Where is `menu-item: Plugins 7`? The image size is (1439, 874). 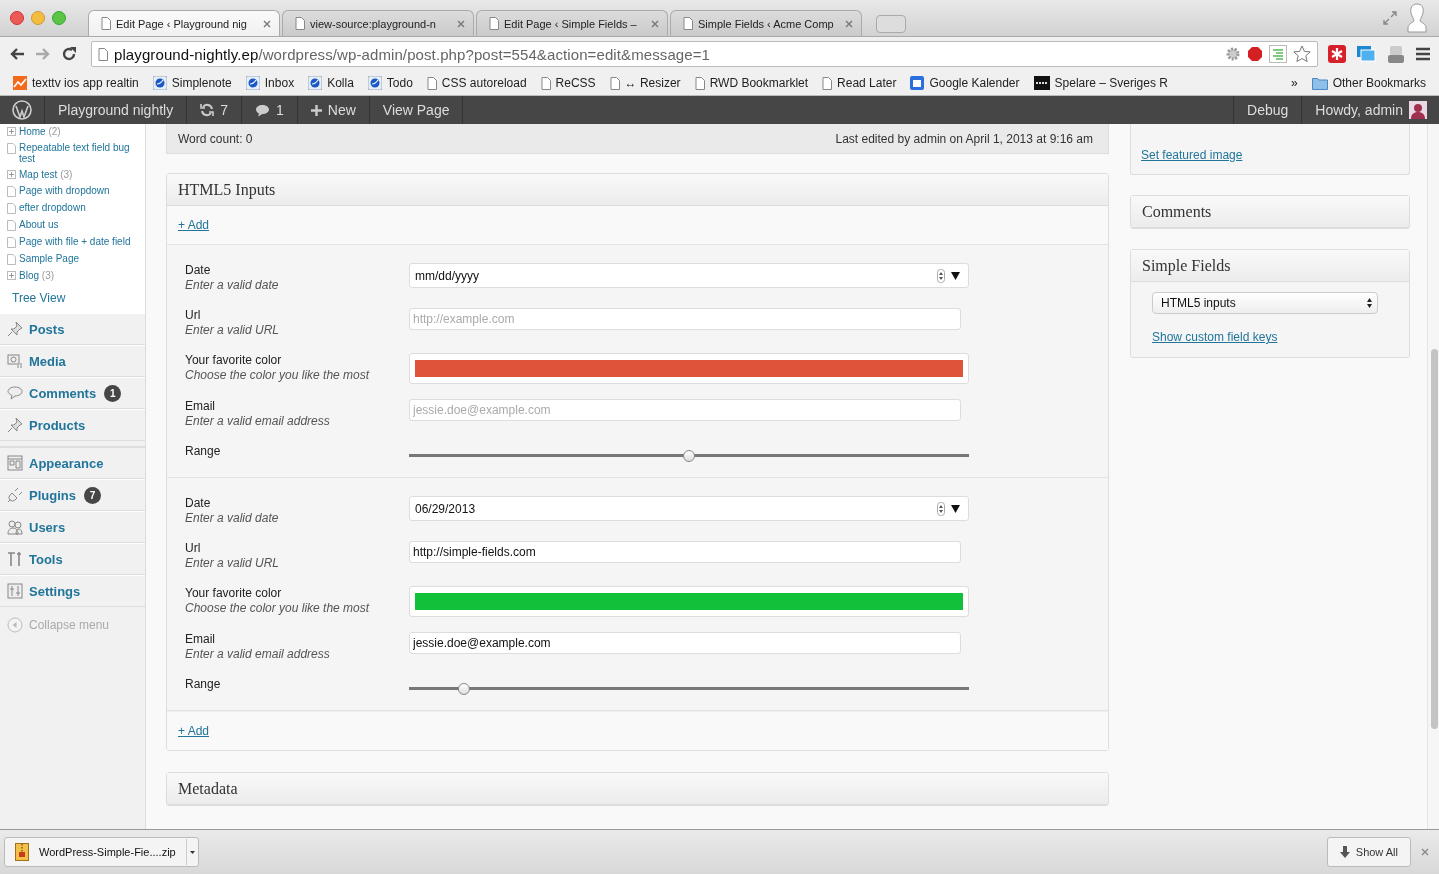
menu-item: Plugins 7 is located at coordinates (72, 495).